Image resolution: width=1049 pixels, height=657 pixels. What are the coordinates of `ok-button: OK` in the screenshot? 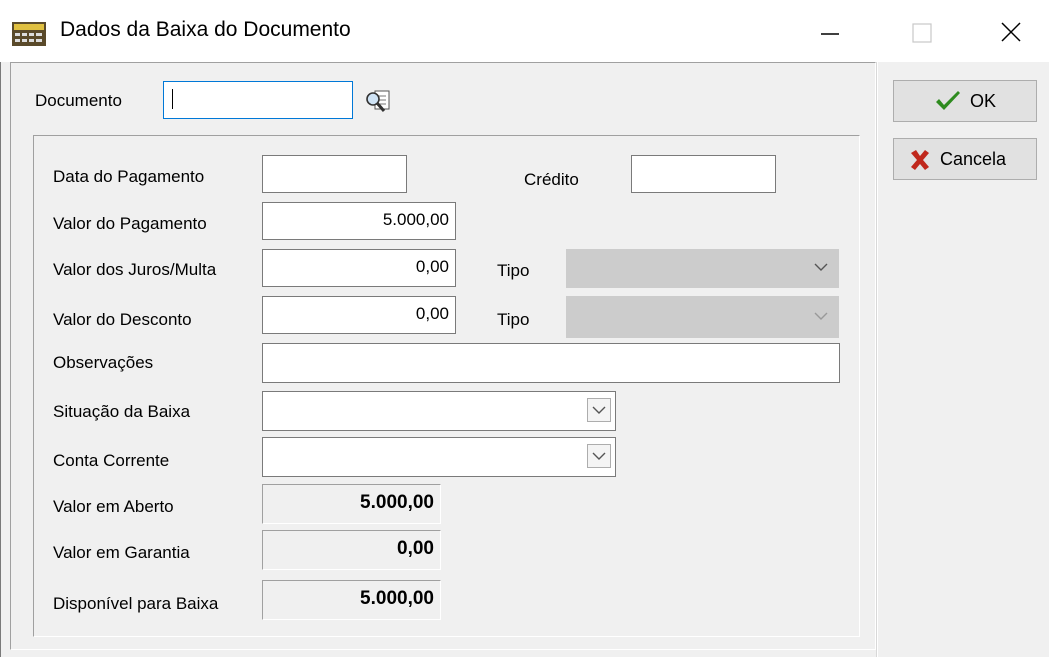 It's located at (965, 101).